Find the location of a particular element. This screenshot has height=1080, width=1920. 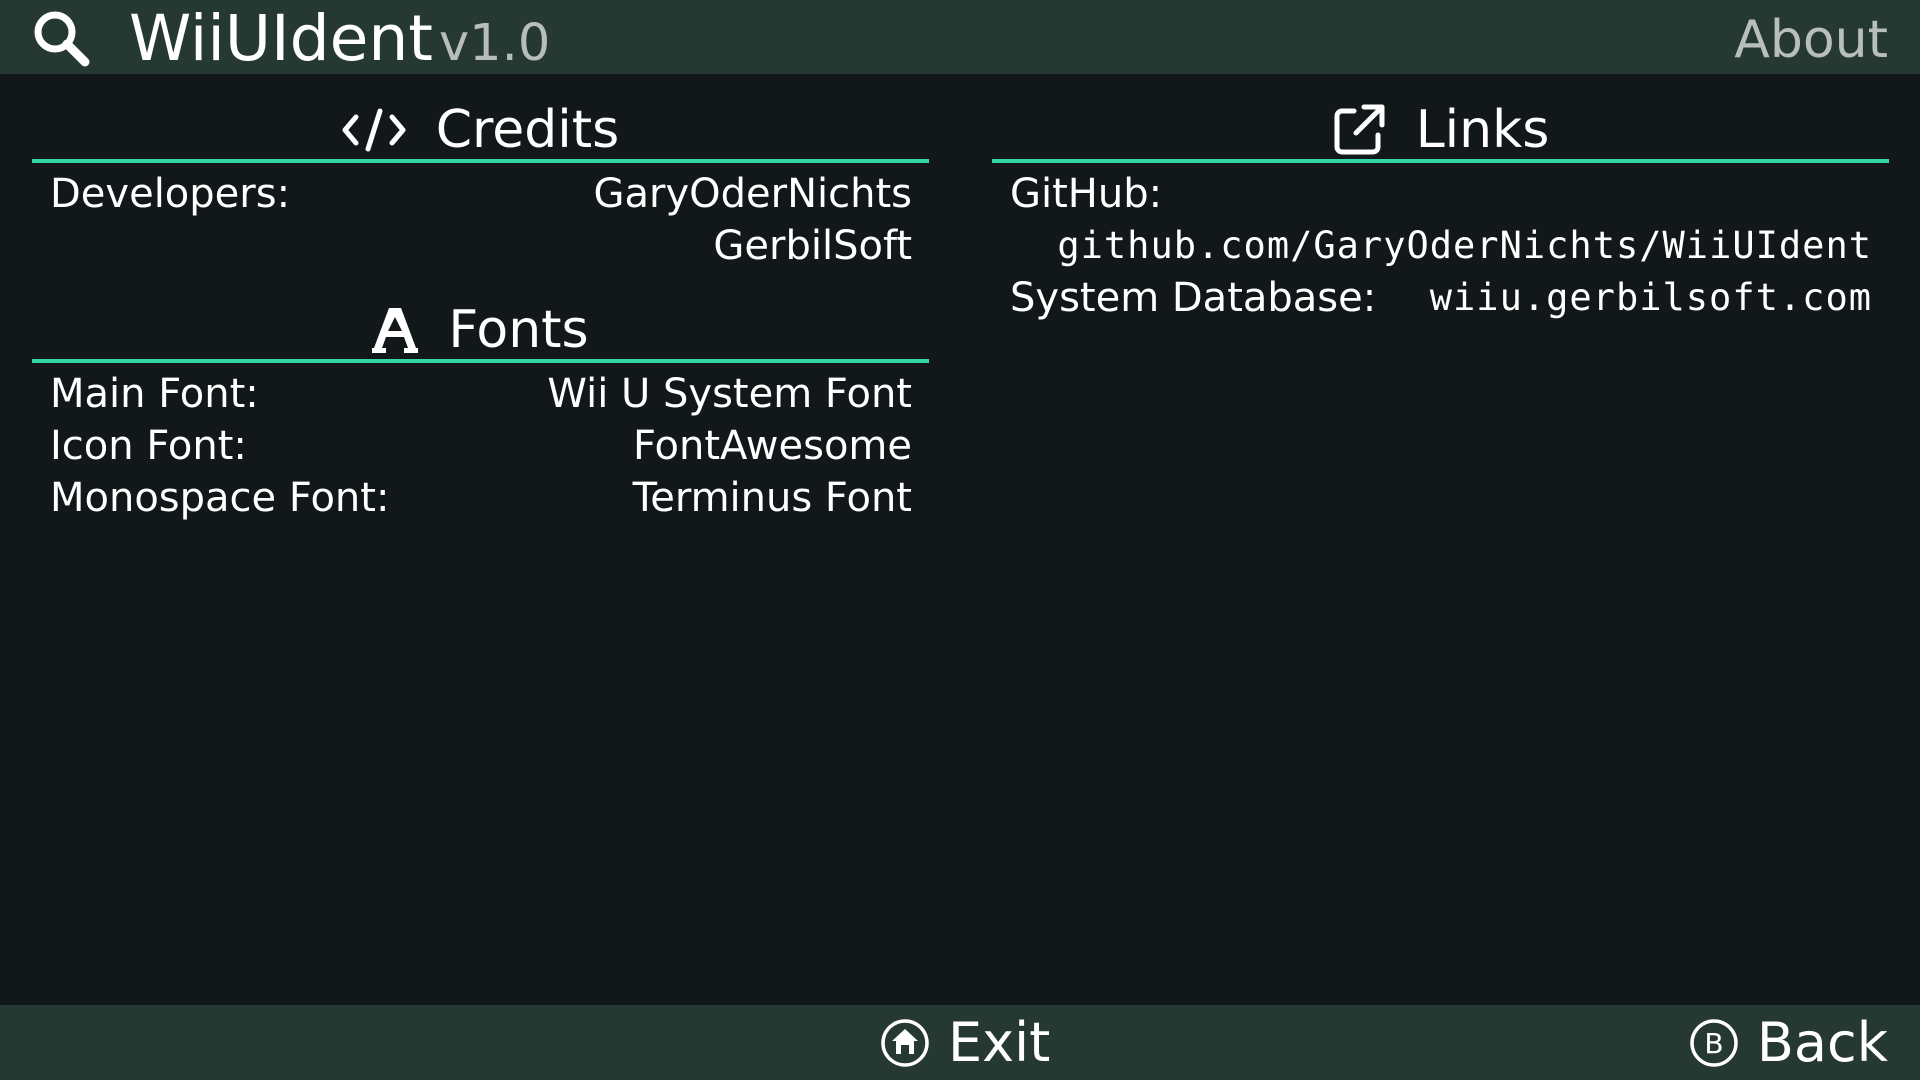

github-link: github.com/GaryOderNichts/WiiUIdent is located at coordinates (1464, 246).